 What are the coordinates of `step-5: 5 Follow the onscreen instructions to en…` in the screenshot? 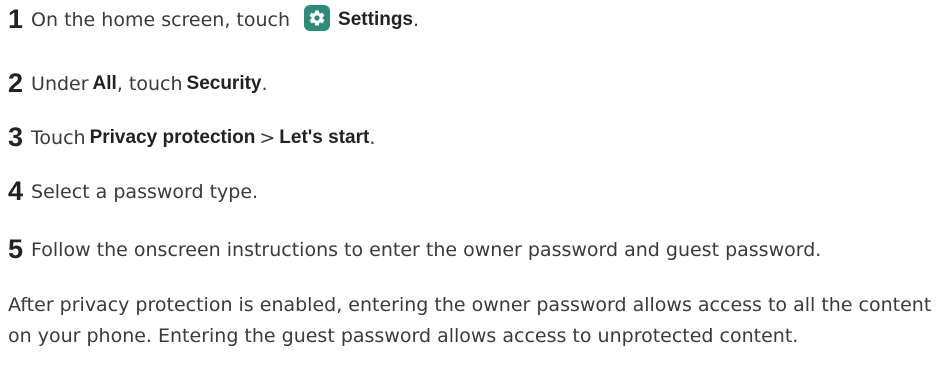 It's located at (414, 249).